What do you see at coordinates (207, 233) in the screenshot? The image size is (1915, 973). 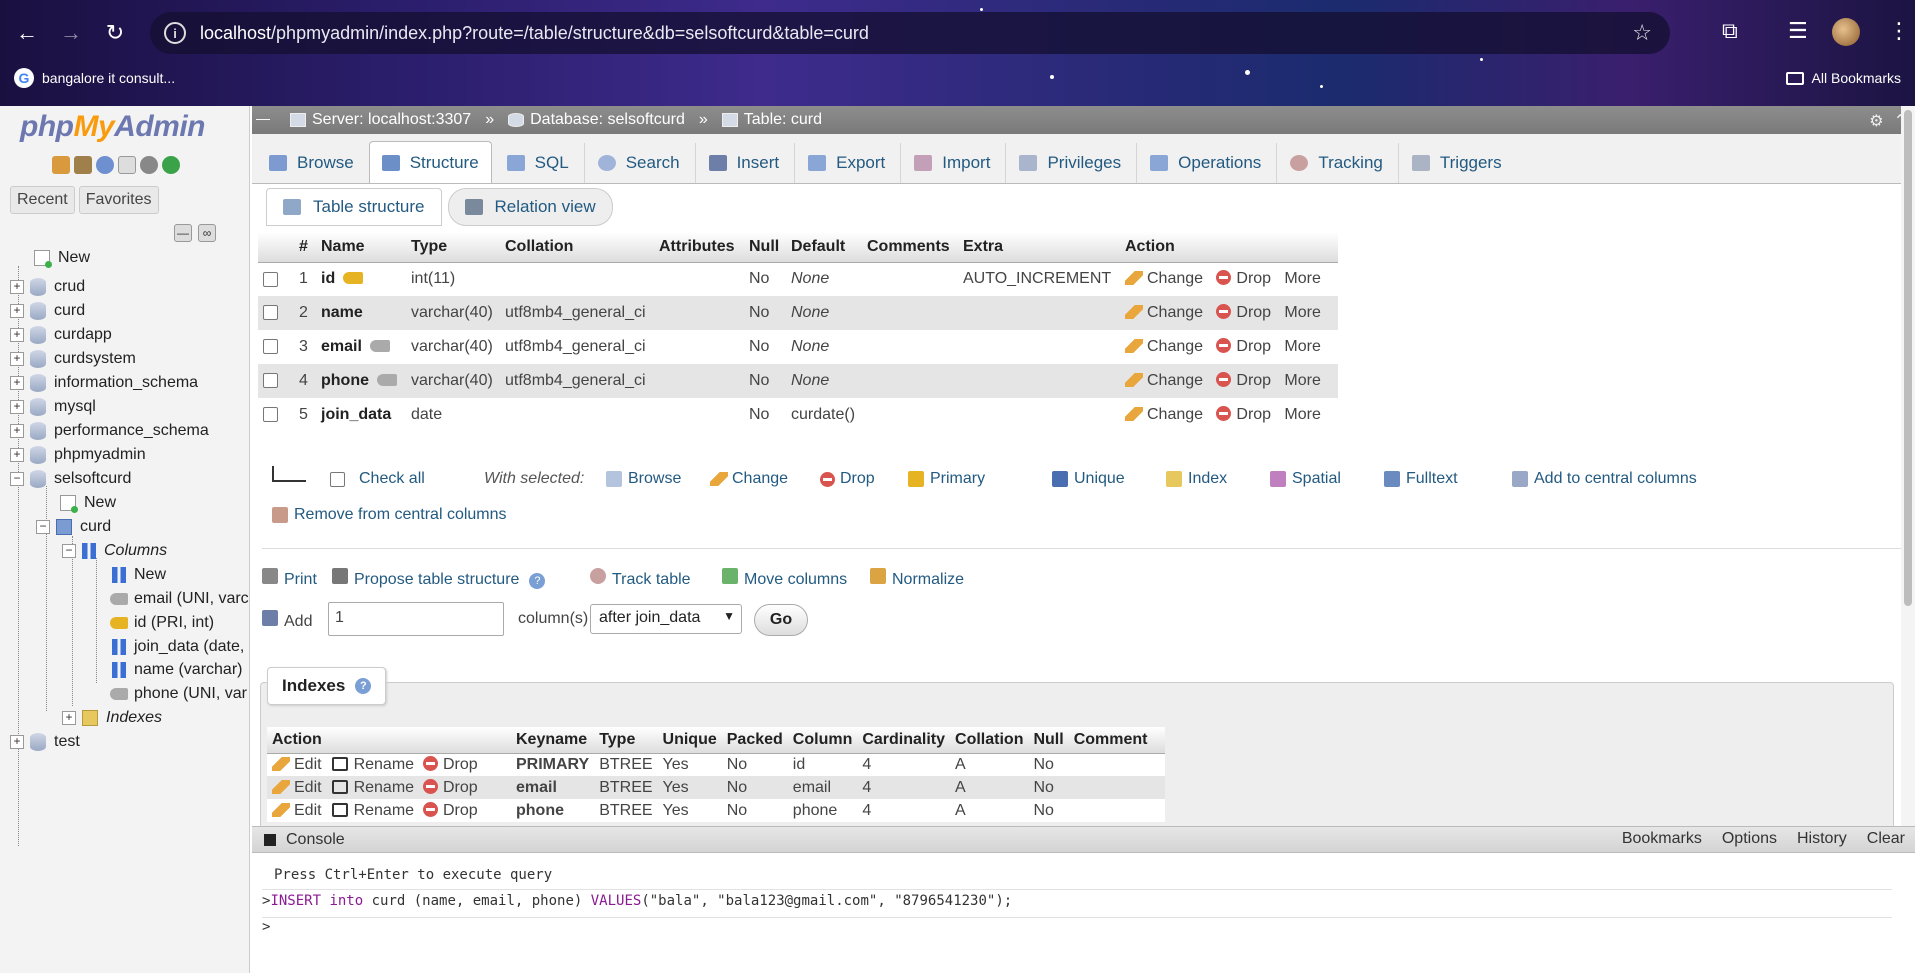 I see `link-icon: ∞` at bounding box center [207, 233].